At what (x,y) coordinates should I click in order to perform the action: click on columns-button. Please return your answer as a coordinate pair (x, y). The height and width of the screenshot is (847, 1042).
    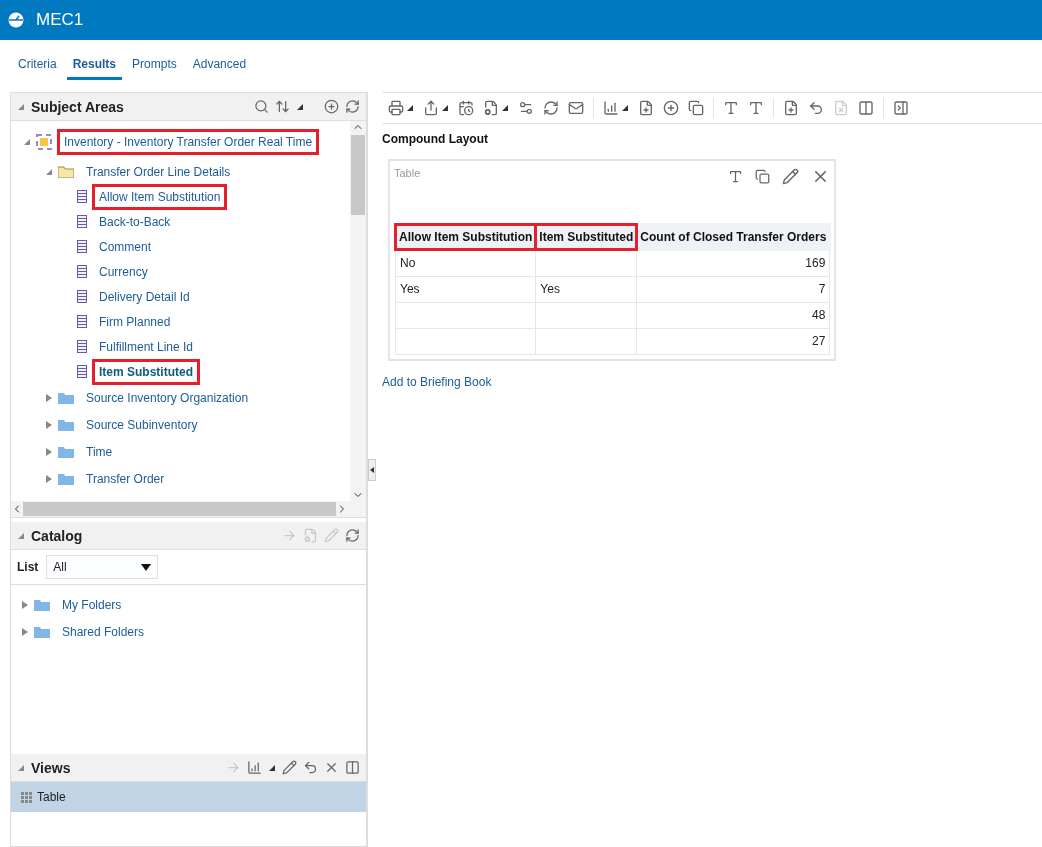
    Looking at the image, I should click on (866, 108).